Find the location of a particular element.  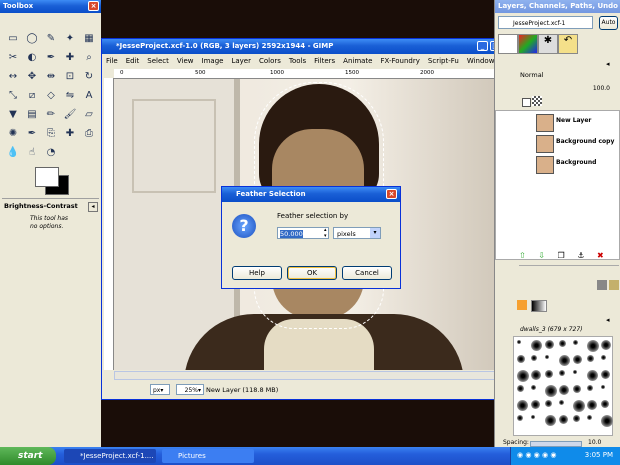

fuzzy-select-tool-icon: ✦ is located at coordinates (70, 39).